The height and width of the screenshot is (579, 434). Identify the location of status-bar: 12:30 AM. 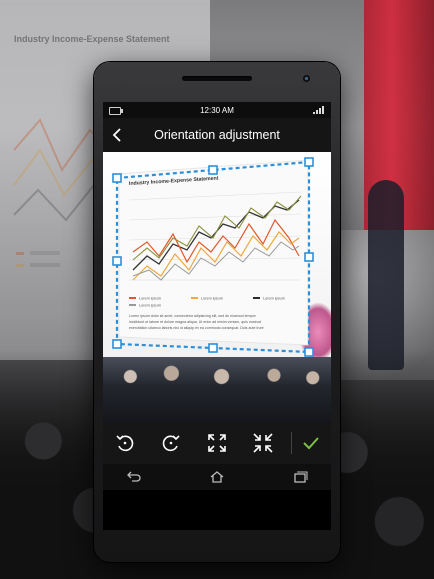
(217, 110).